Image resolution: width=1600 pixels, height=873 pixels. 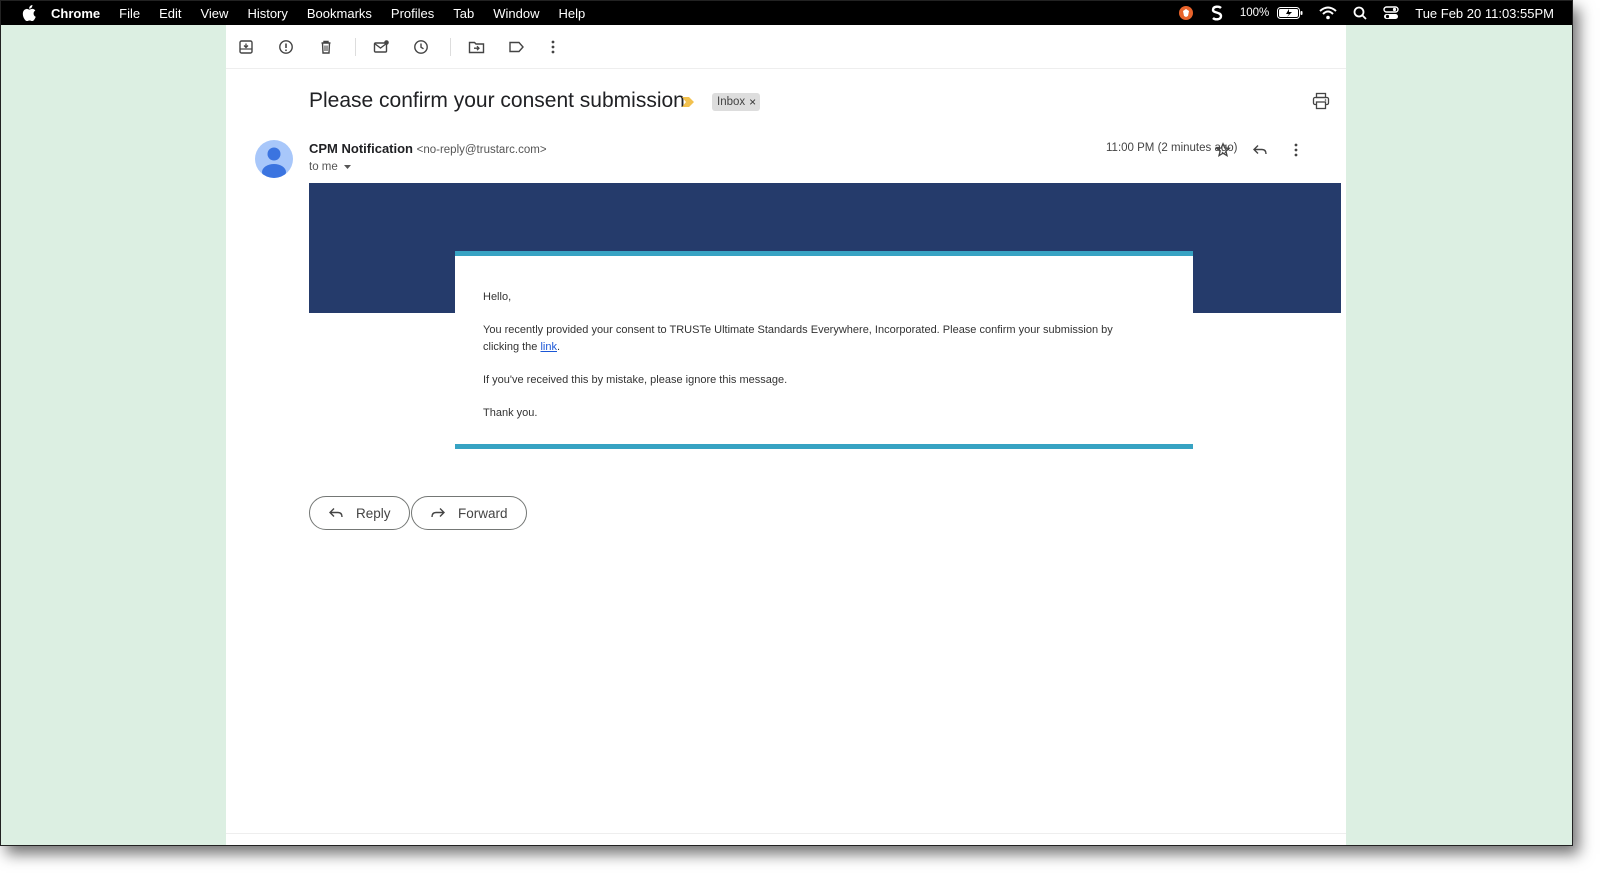 I want to click on panel-divider, so click(x=786, y=833).